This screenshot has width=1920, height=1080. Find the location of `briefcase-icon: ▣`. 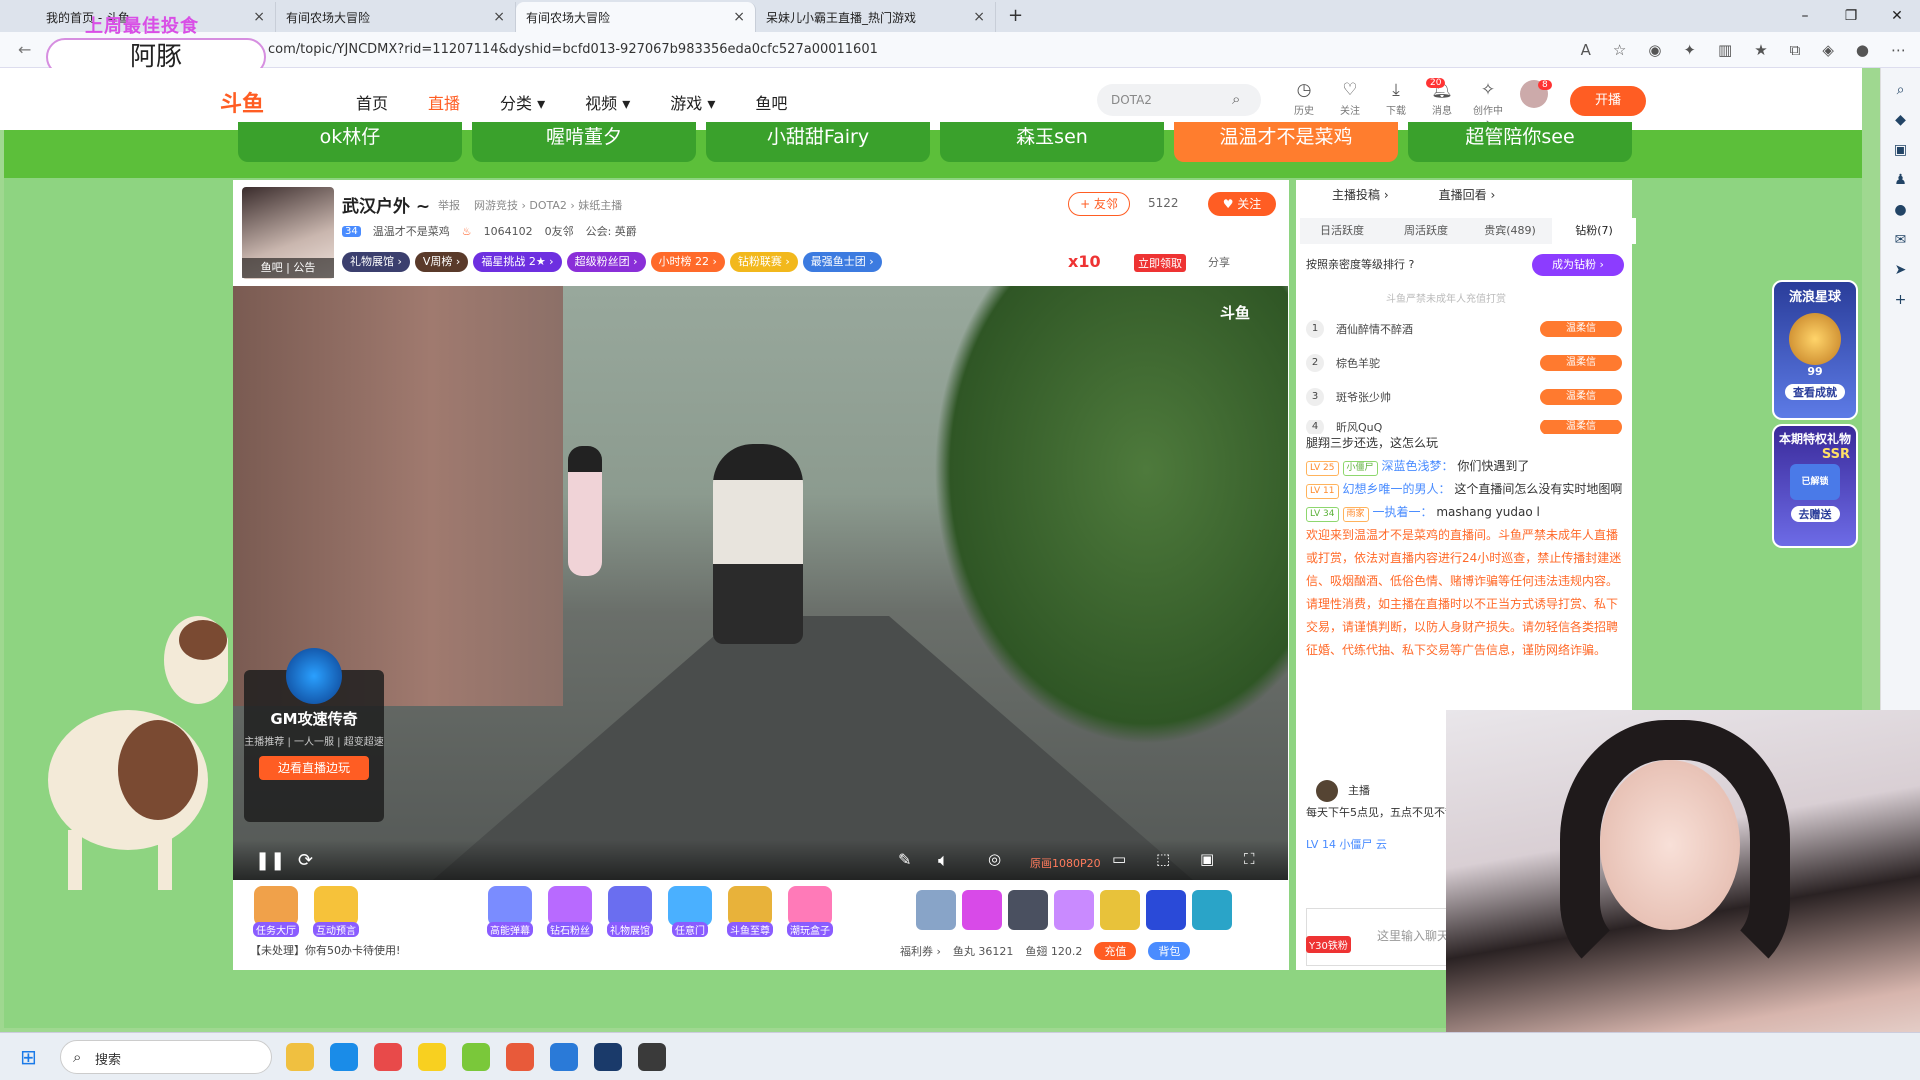

briefcase-icon: ▣ is located at coordinates (1900, 150).